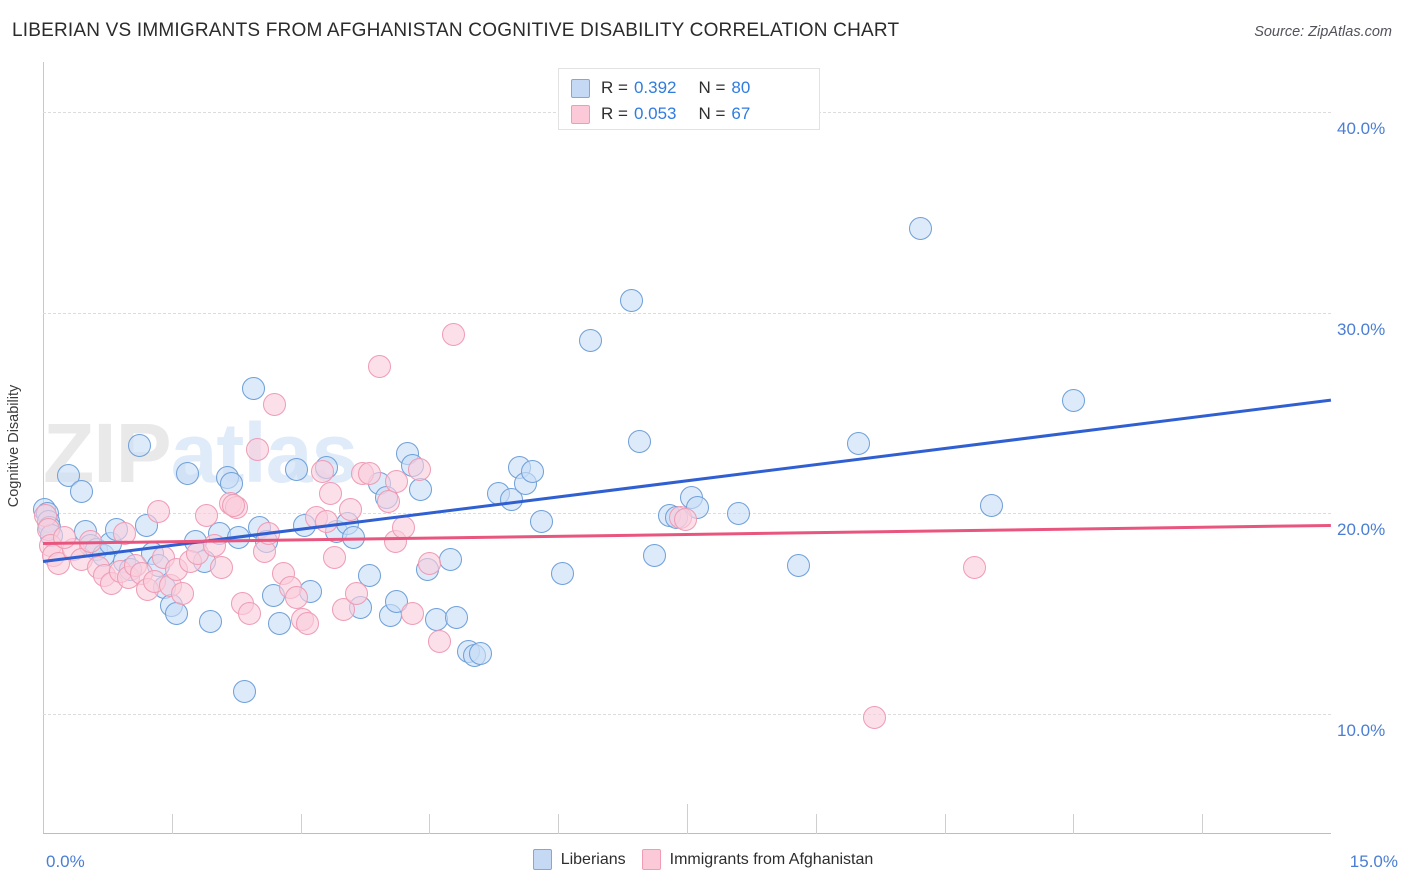  What do you see at coordinates (1323, 32) in the screenshot?
I see `source-attribution: Source: ZipAtlas.com` at bounding box center [1323, 32].